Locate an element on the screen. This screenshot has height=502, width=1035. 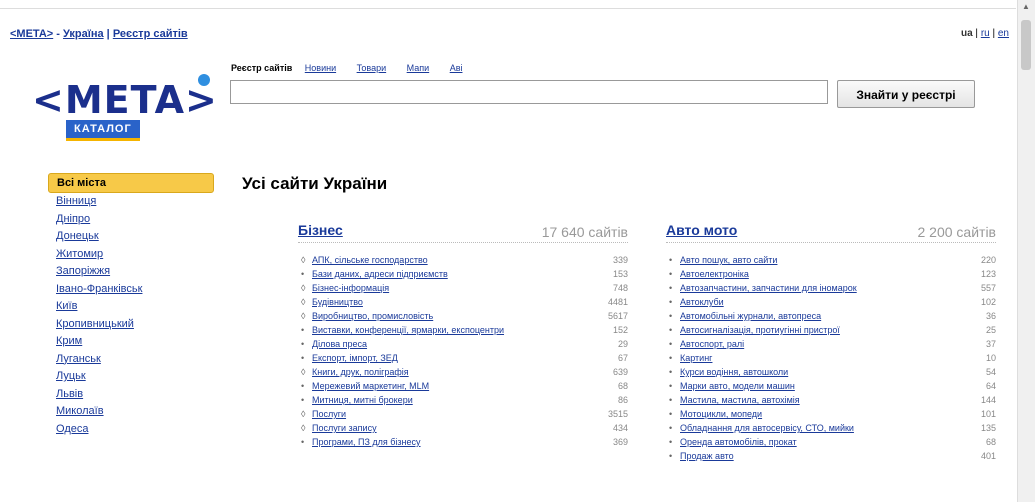
subcategory-row: • Оренда автомобілів, прокат 68 is located at coordinates (831, 442).